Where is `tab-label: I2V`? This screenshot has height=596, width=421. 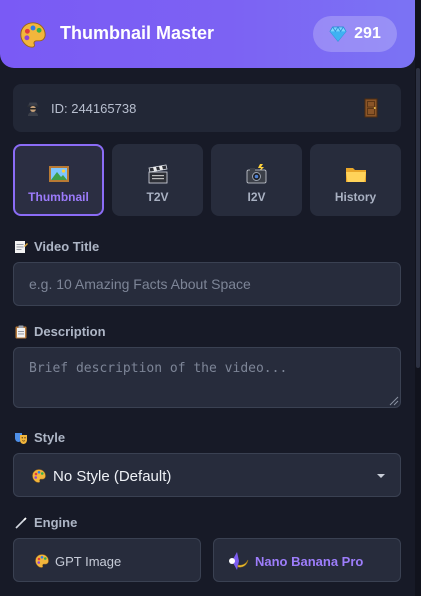 tab-label: I2V is located at coordinates (256, 197).